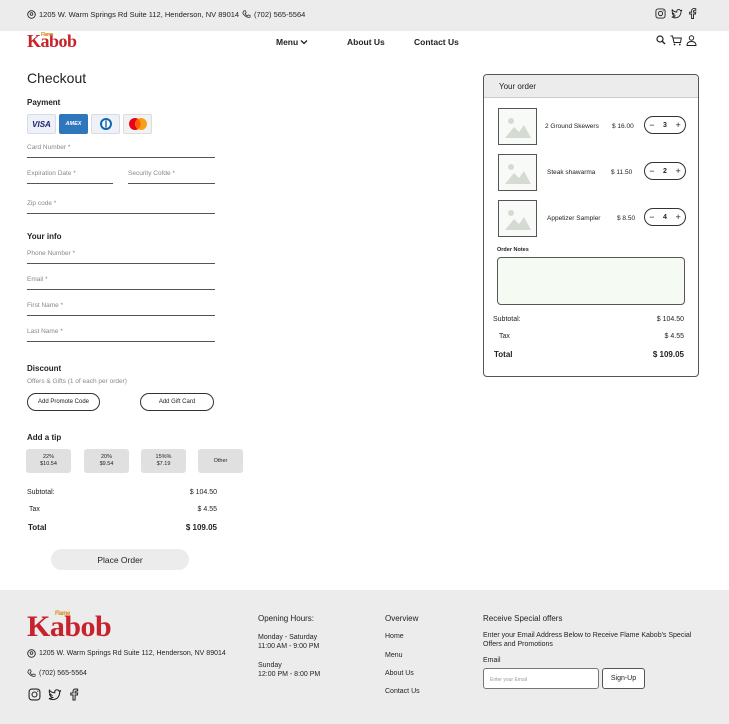 This screenshot has height=724, width=729. Describe the element at coordinates (106, 464) in the screenshot. I see `tip-amount: $9.54` at that location.